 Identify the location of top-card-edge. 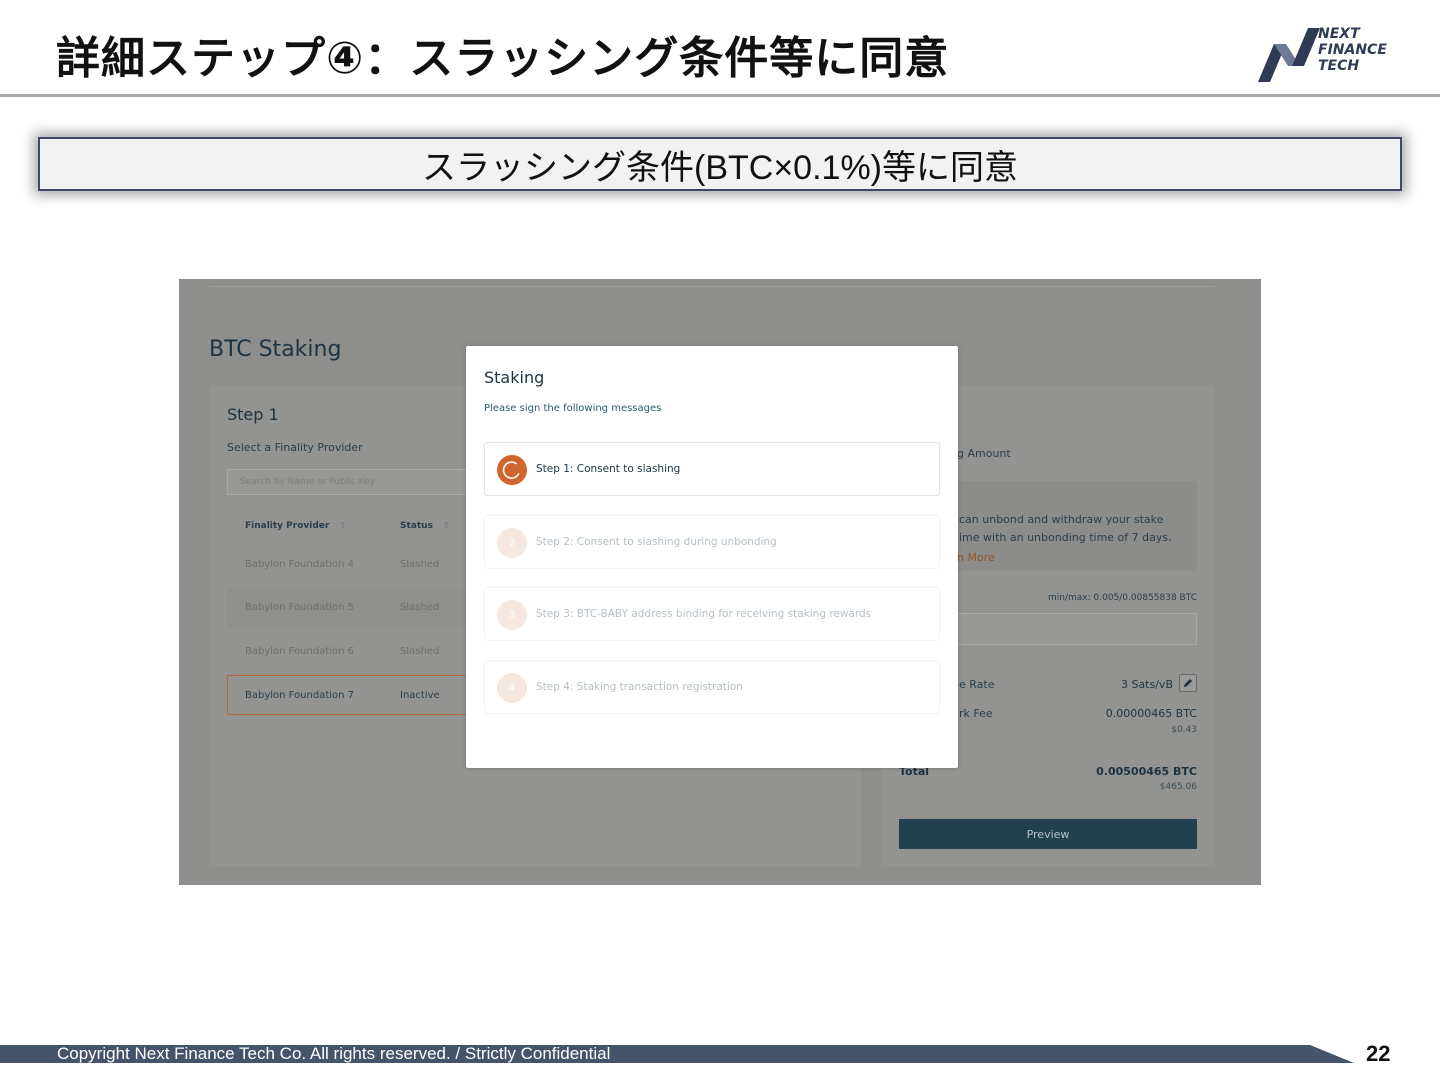
(712, 283).